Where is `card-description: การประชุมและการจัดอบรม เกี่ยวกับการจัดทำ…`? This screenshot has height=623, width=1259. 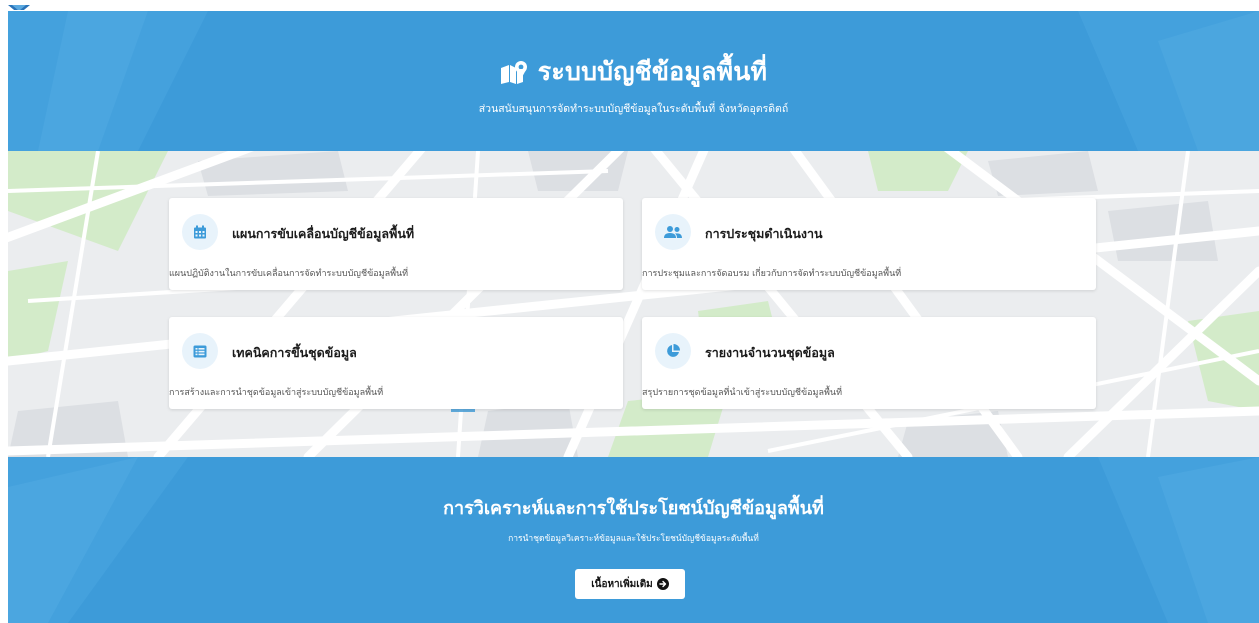 card-description: การประชุมและการจัดอบรม เกี่ยวกับการจัดทำ… is located at coordinates (772, 274).